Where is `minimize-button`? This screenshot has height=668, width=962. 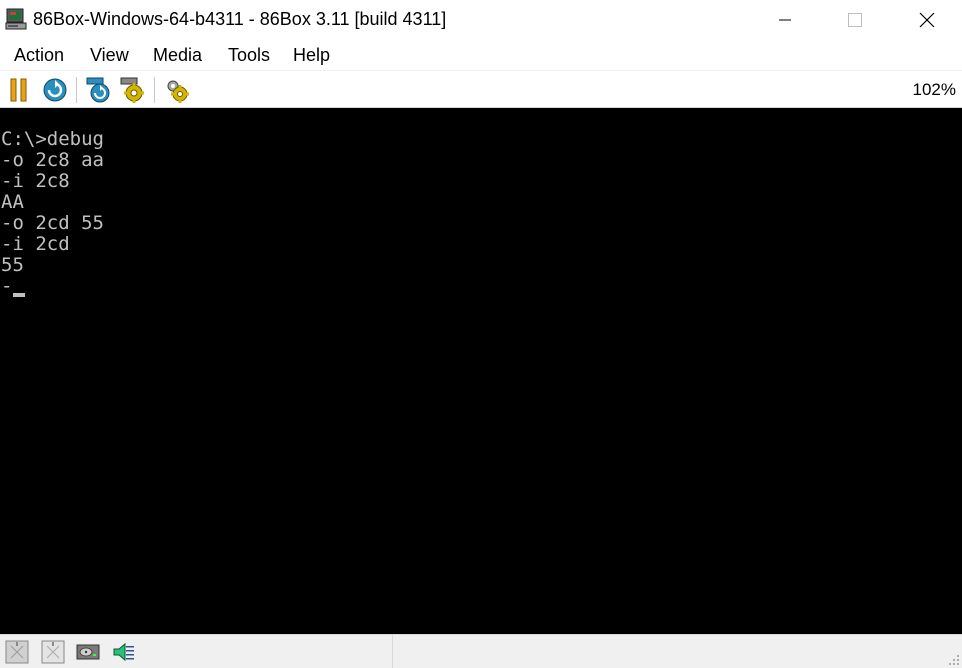
minimize-button is located at coordinates (785, 20).